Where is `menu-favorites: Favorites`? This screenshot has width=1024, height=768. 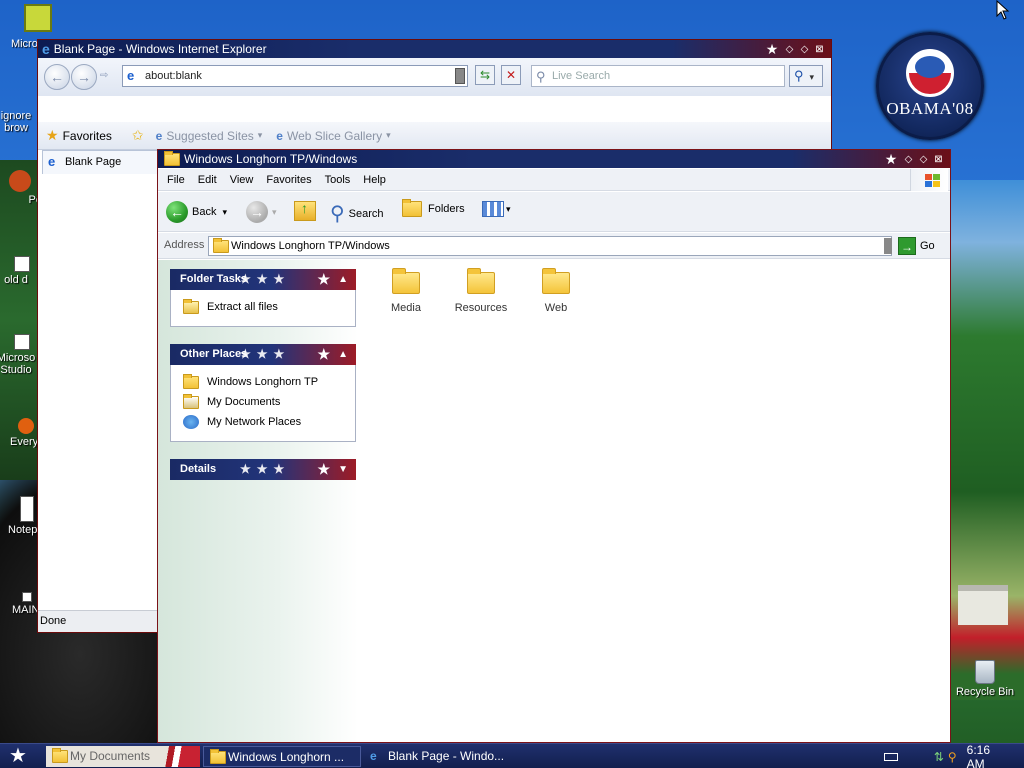
menu-favorites: Favorites is located at coordinates (288, 180).